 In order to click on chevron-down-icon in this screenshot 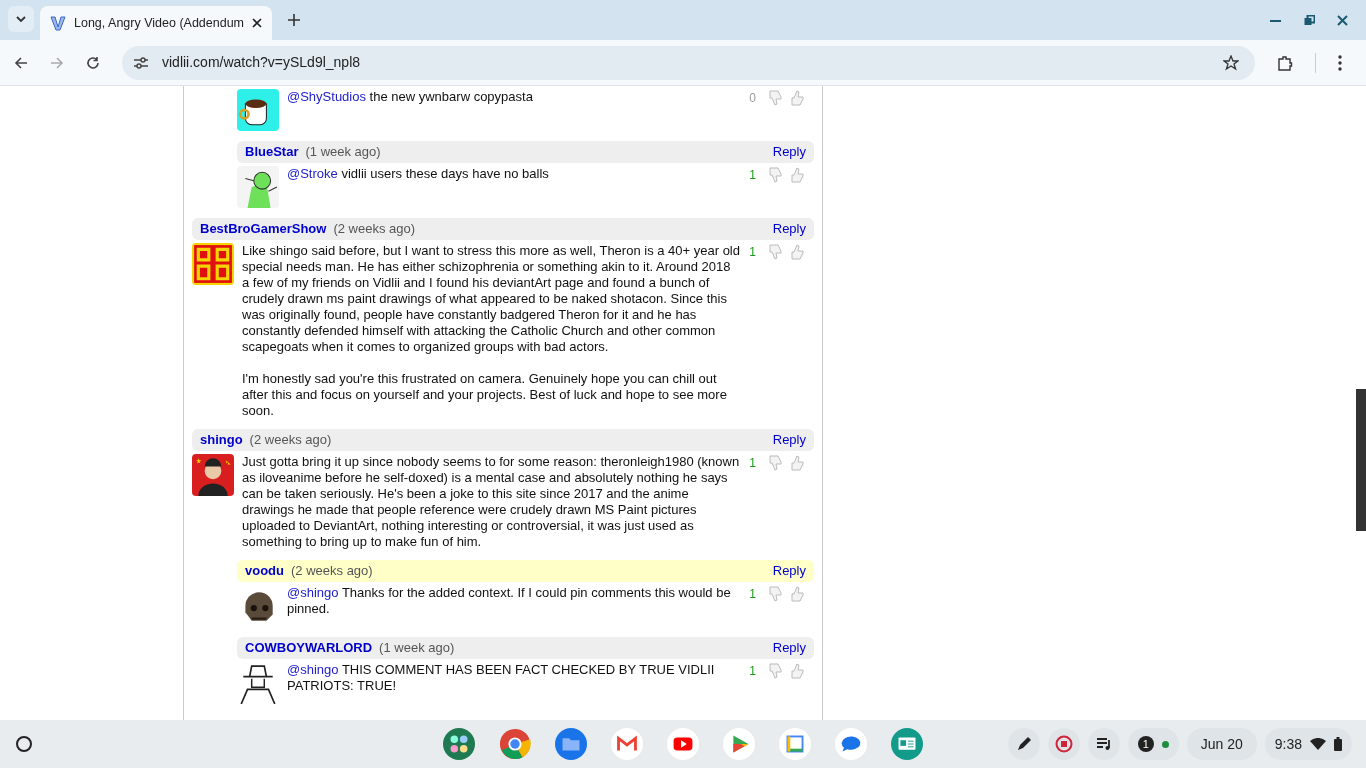, I will do `click(21, 19)`.